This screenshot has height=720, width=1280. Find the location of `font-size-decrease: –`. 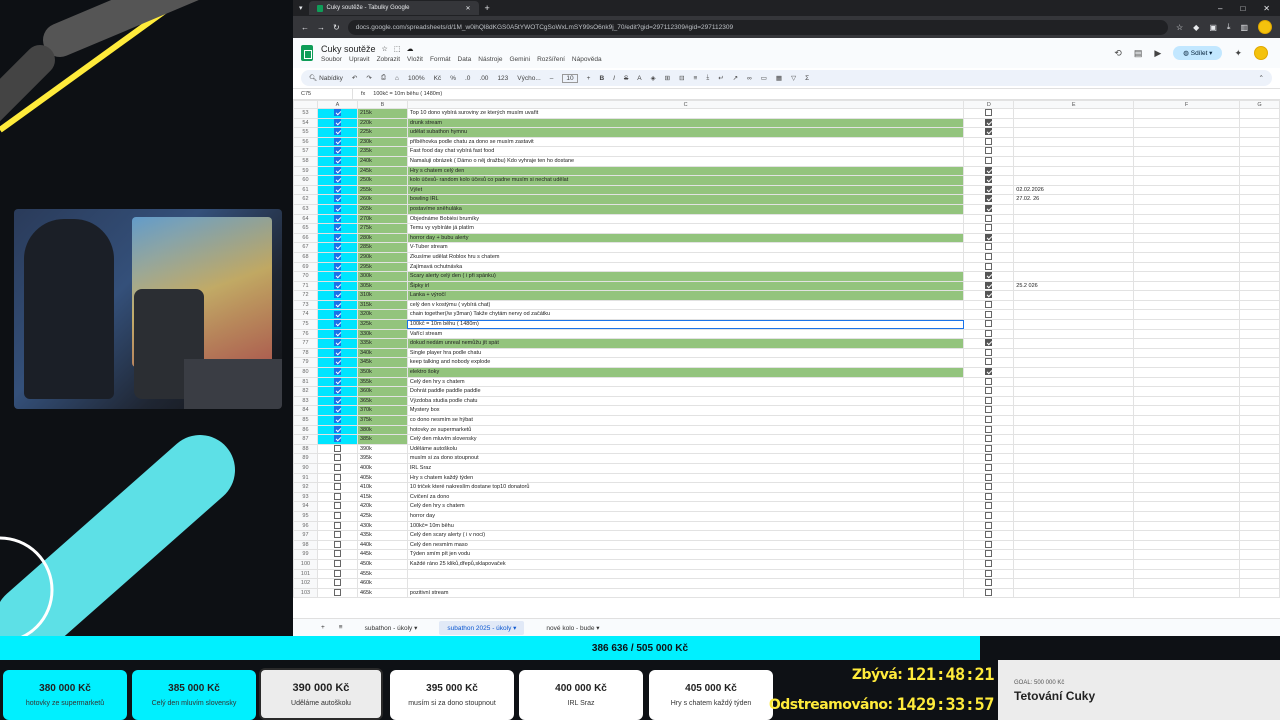

font-size-decrease: – is located at coordinates (552, 78).